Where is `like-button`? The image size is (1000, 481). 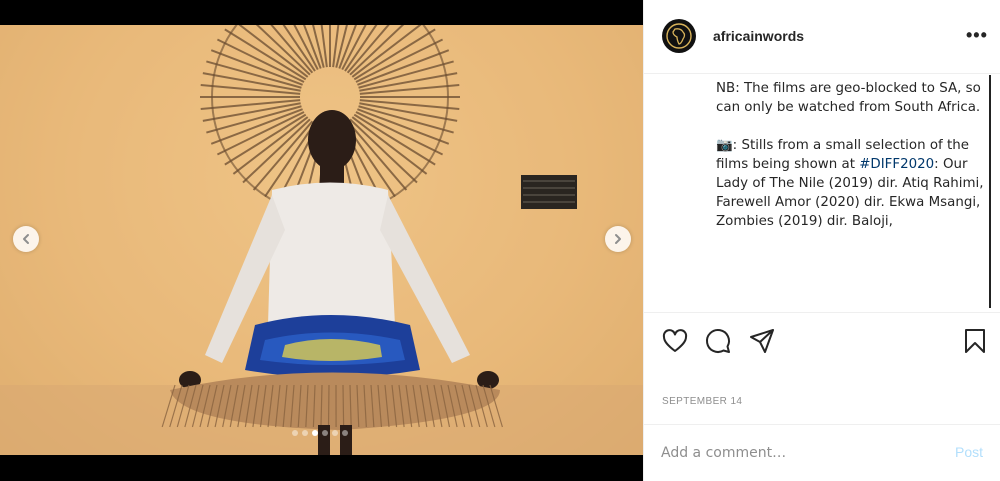
like-button is located at coordinates (675, 341).